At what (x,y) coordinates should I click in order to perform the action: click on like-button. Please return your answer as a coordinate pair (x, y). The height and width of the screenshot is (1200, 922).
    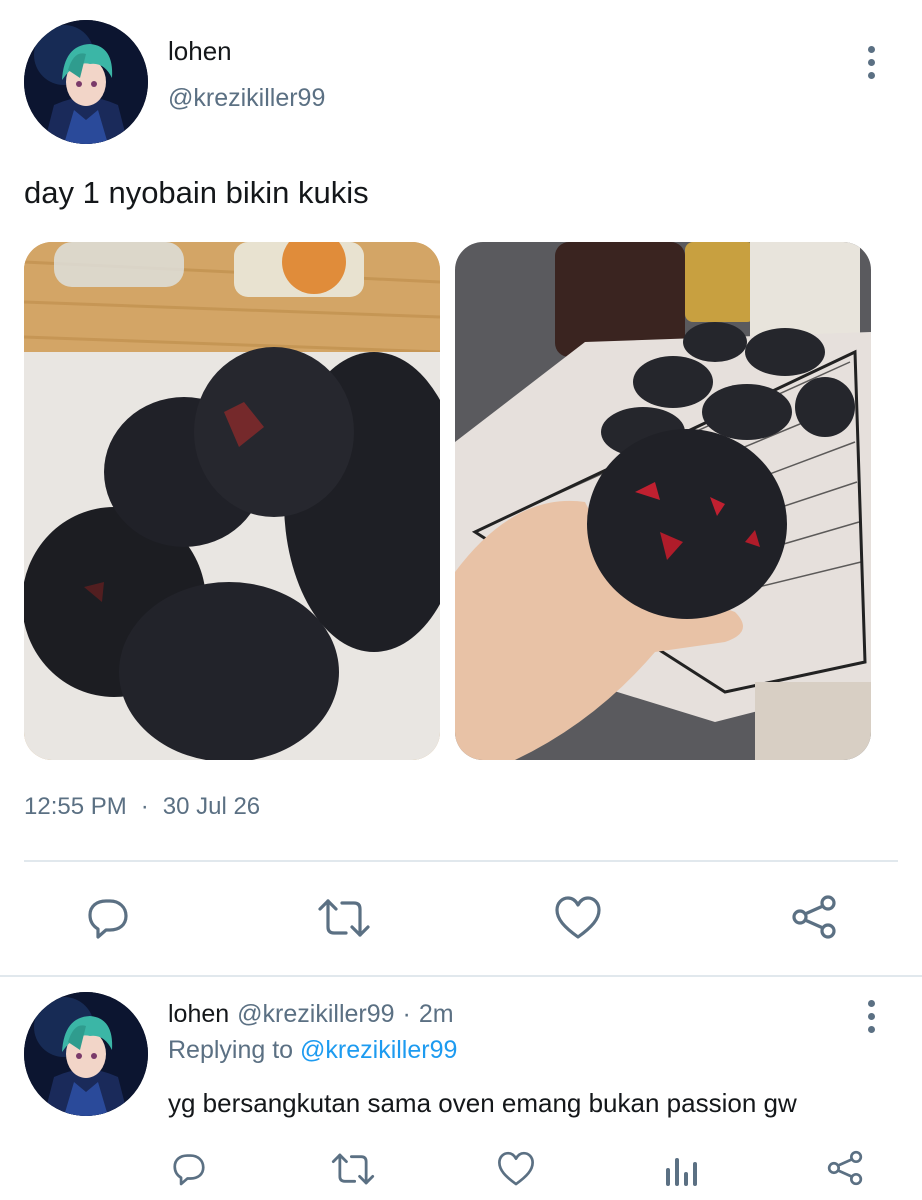
    Looking at the image, I should click on (578, 920).